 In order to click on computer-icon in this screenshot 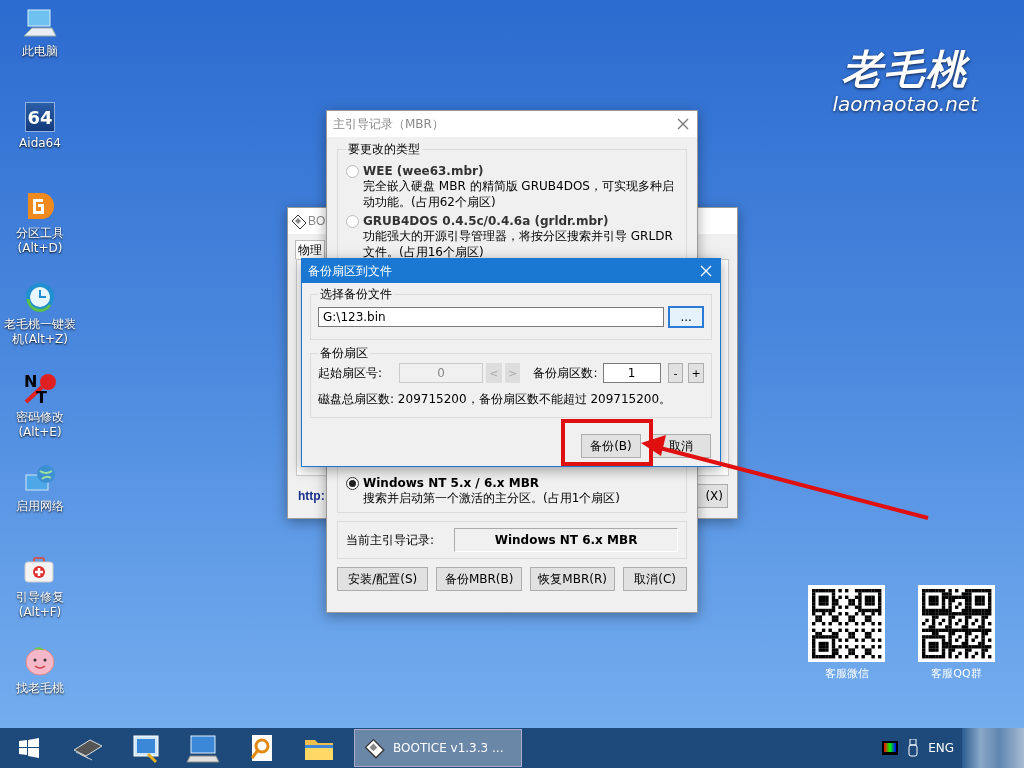, I will do `click(40, 24)`.